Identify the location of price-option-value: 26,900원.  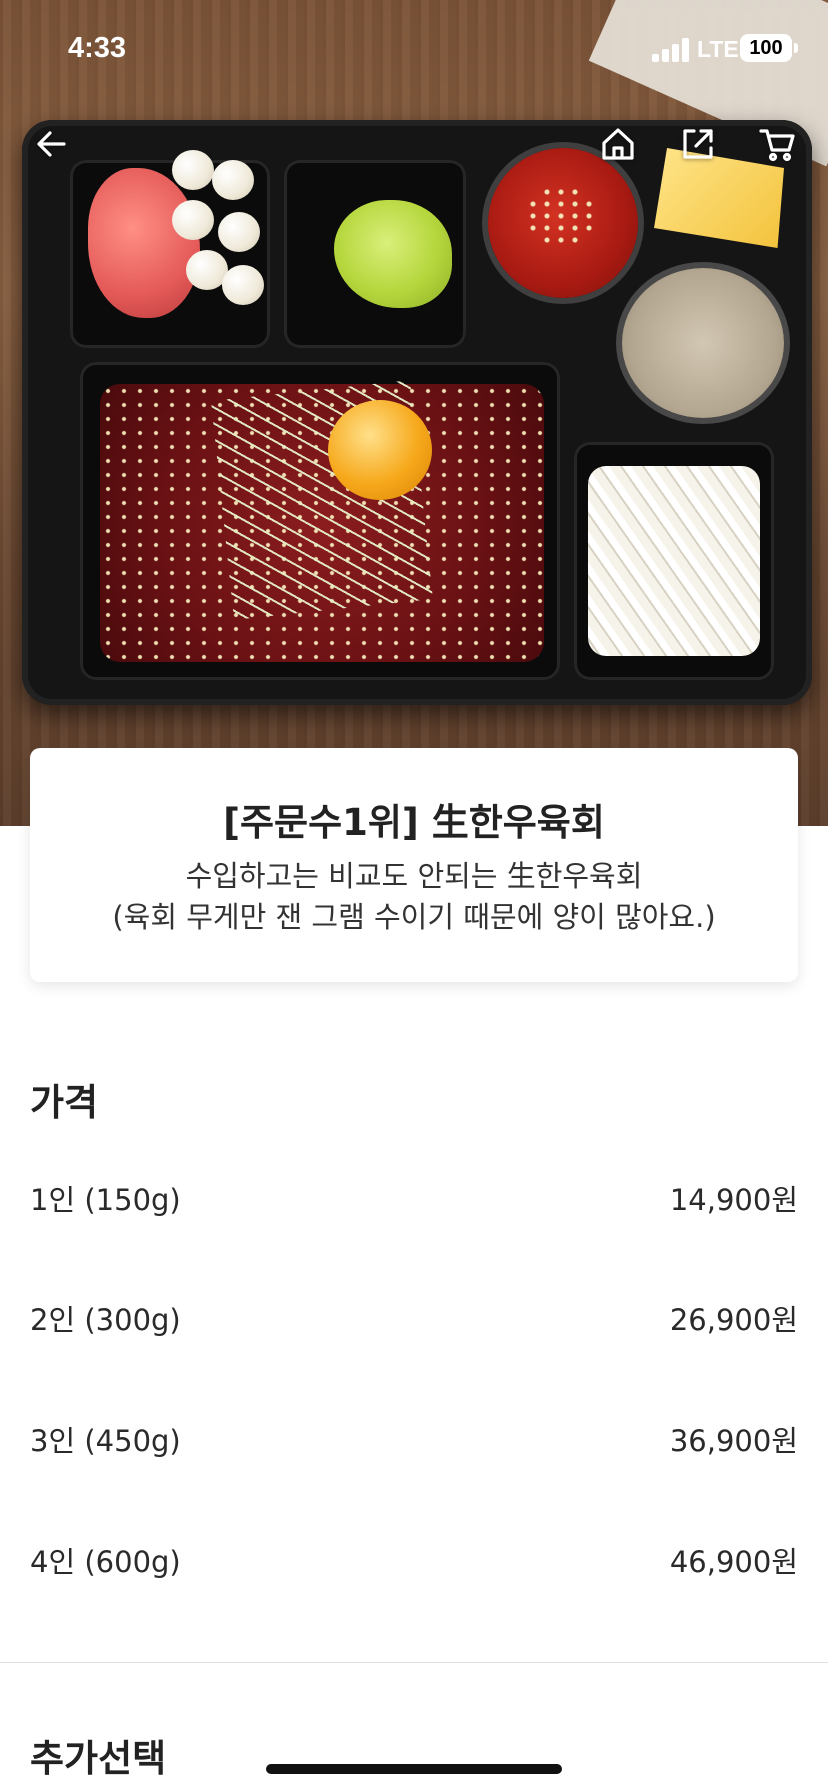
(733, 1320).